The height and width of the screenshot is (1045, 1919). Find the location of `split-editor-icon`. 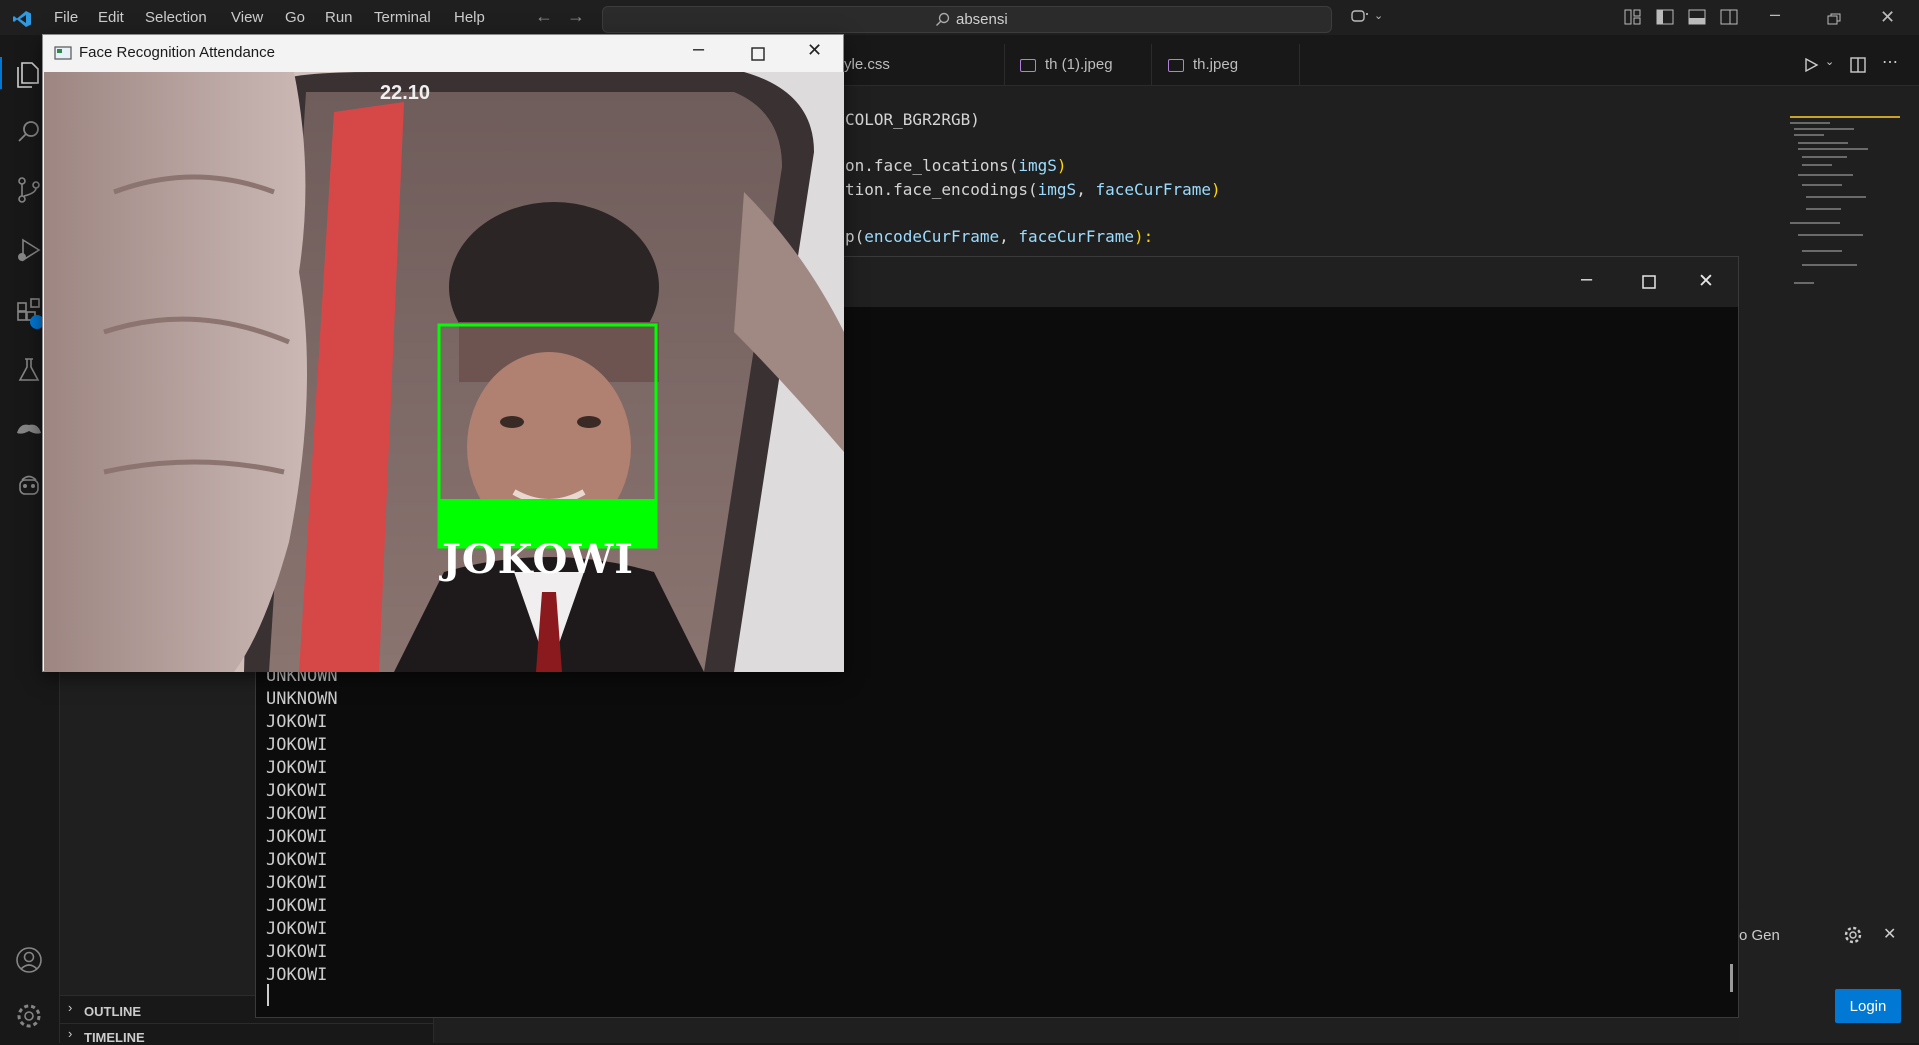

split-editor-icon is located at coordinates (1858, 65).